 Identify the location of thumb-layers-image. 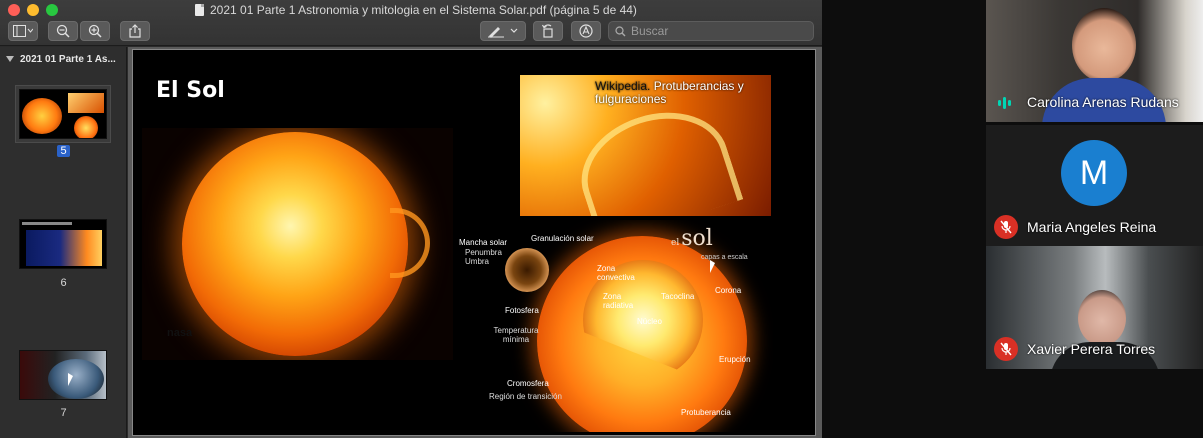
(86, 127).